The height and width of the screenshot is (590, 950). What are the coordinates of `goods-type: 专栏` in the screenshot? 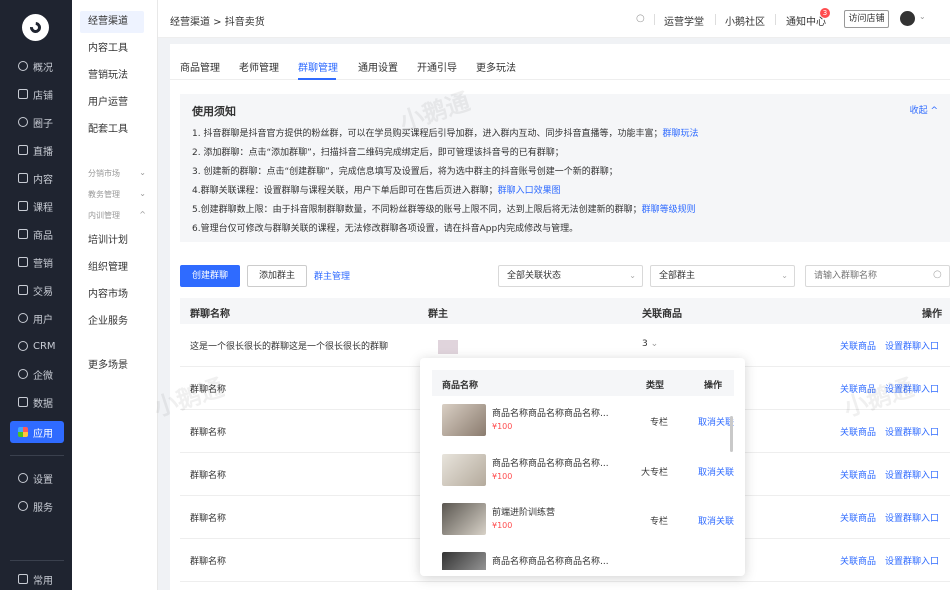 It's located at (659, 423).